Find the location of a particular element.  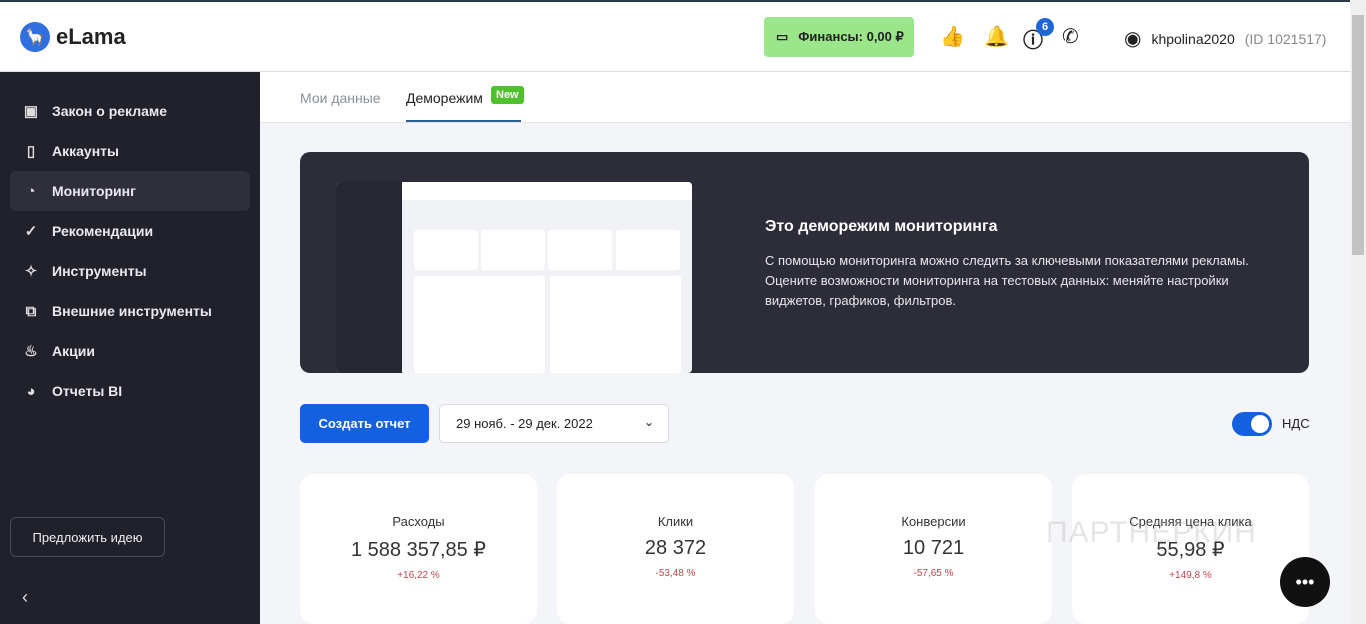

suggest-idea-button: Предложить идею is located at coordinates (87, 537).